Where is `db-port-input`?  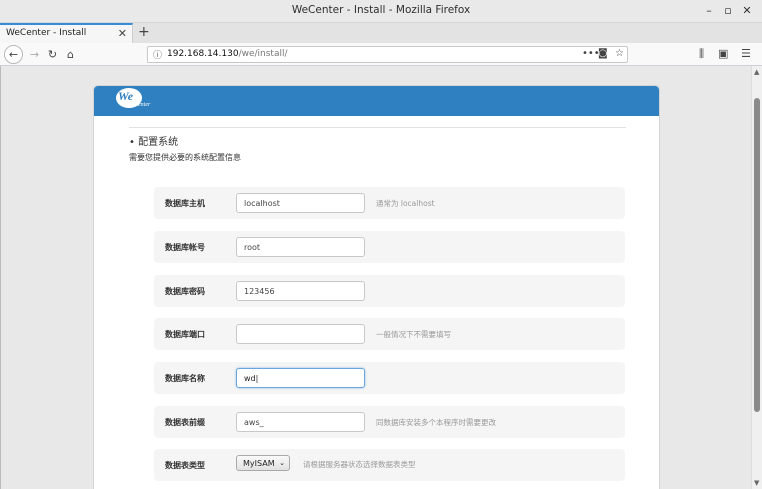 db-port-input is located at coordinates (300, 334).